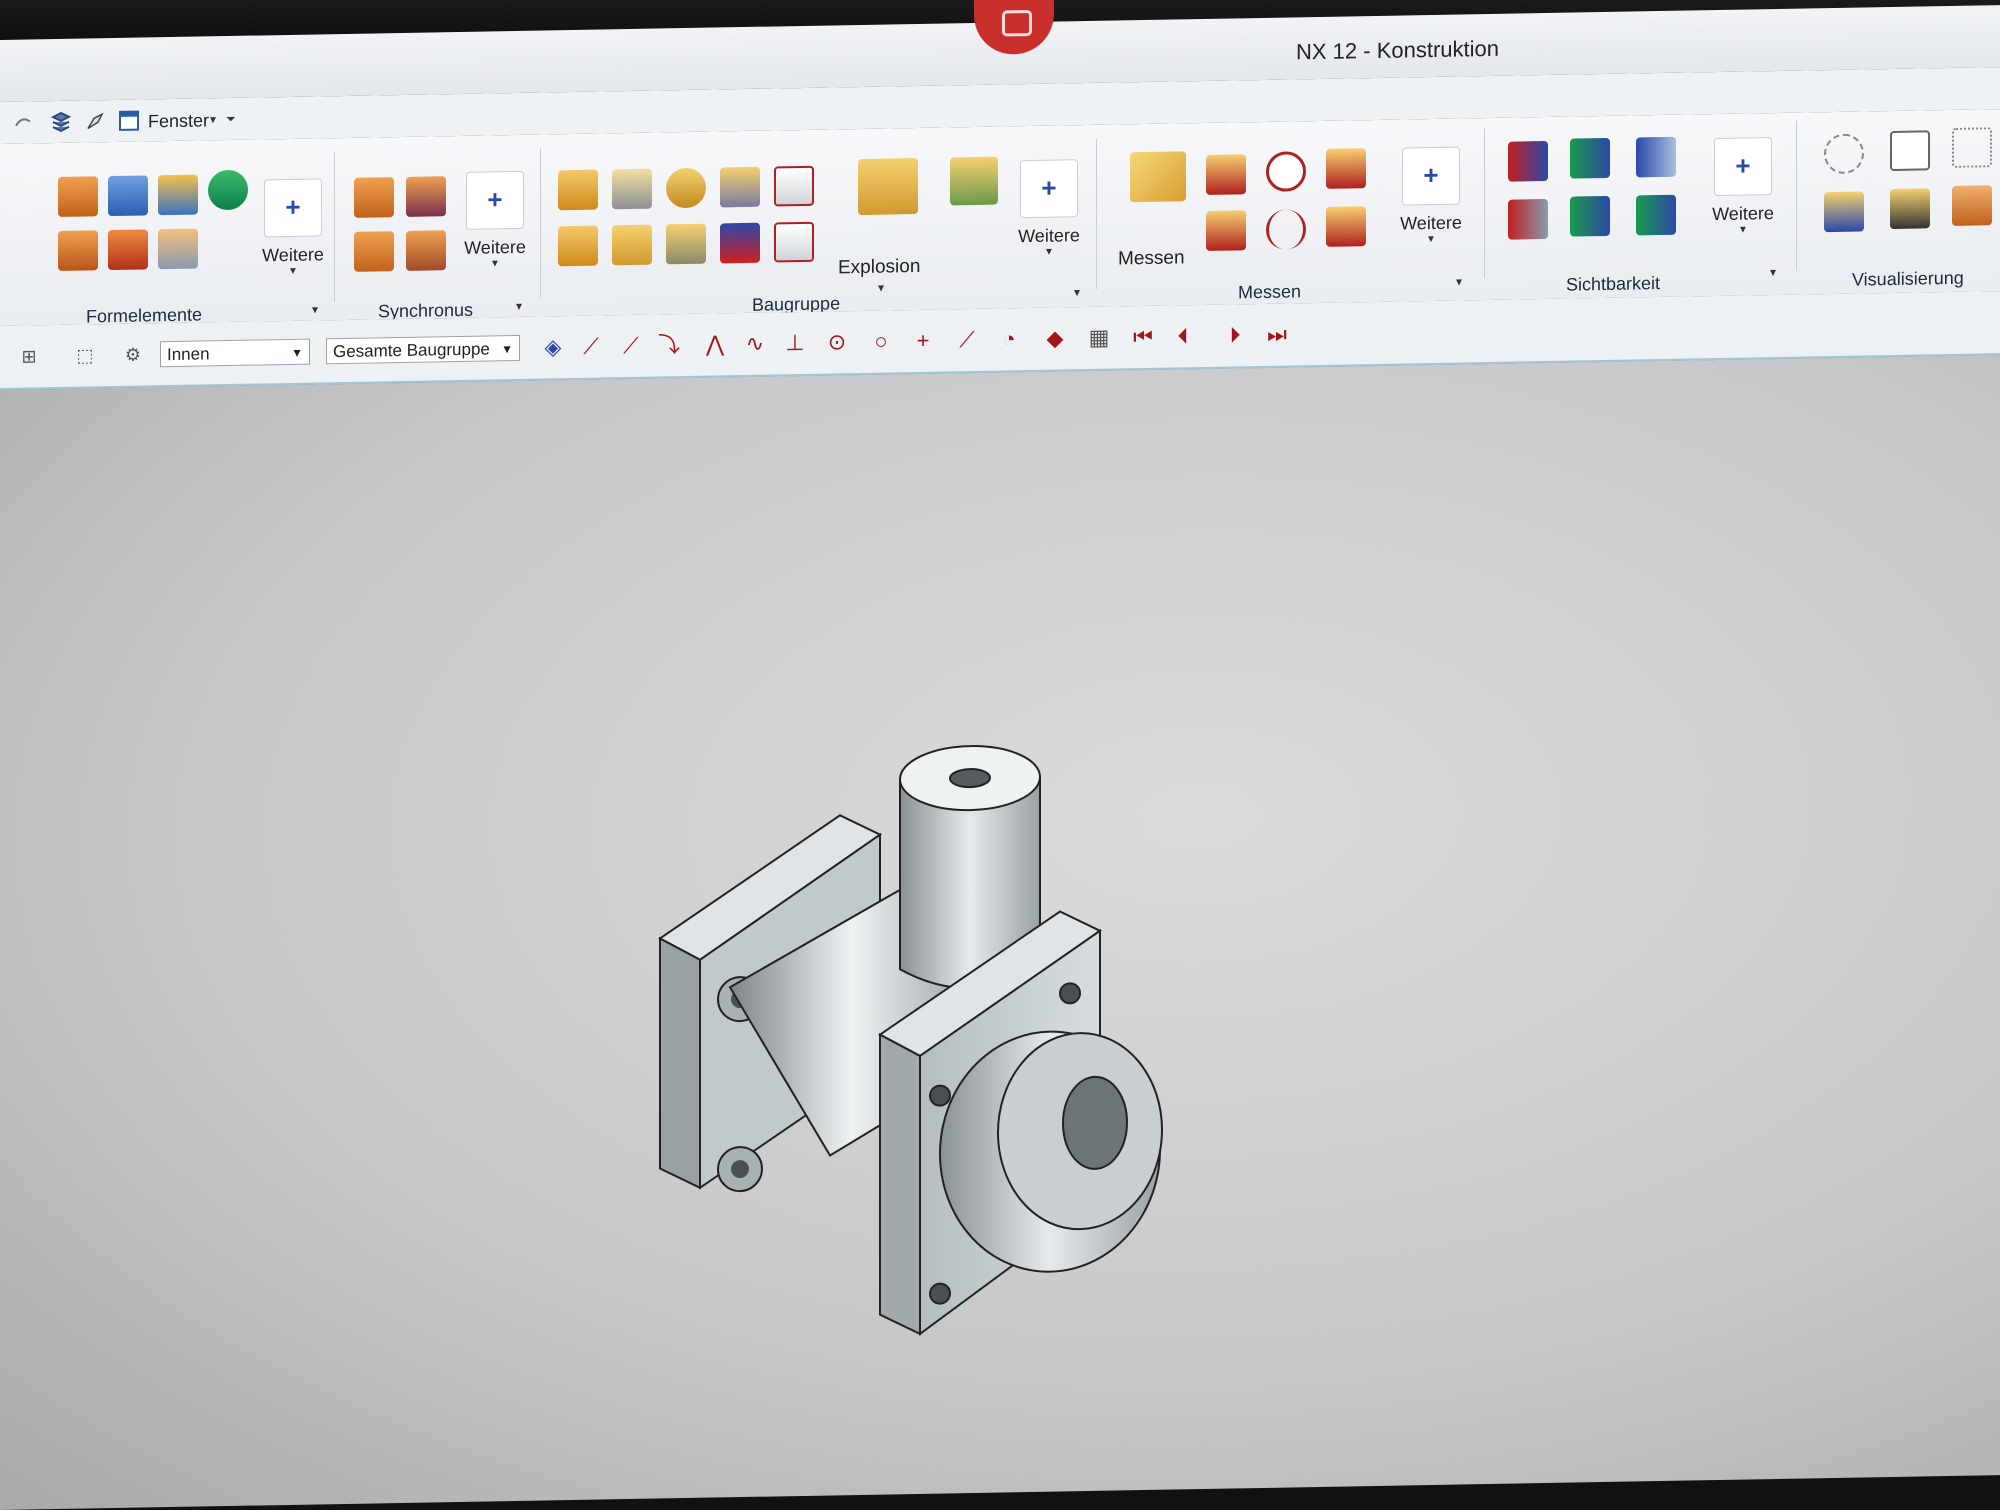 The height and width of the screenshot is (1510, 2000). I want to click on next-step-icon: ⏵, so click(1235, 335).